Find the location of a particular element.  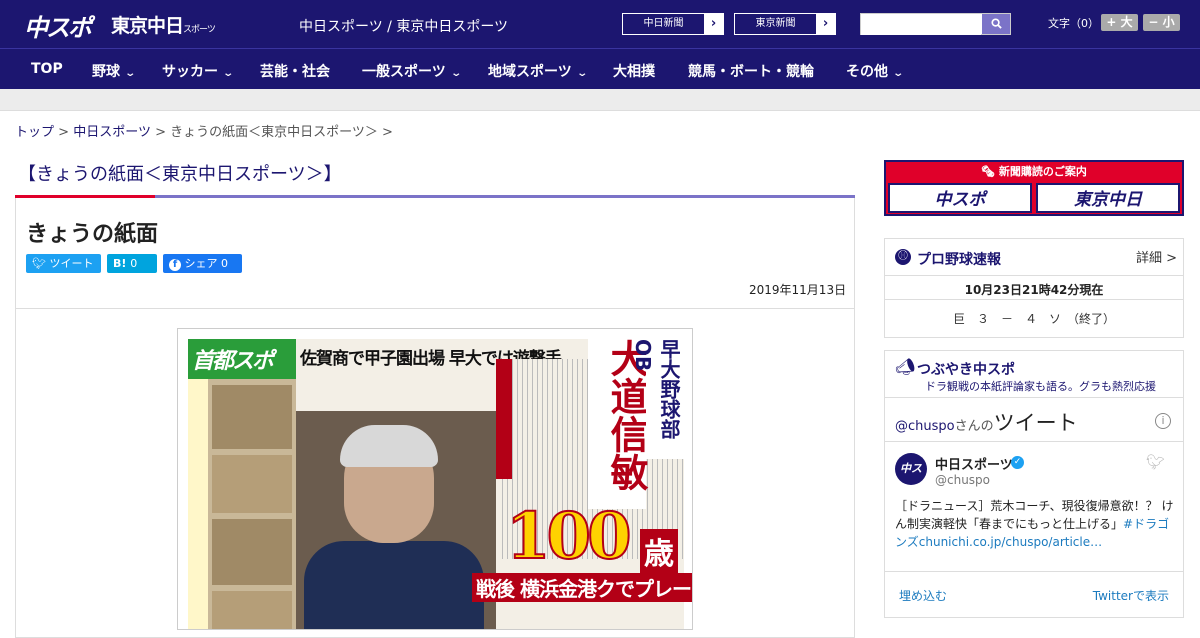

newspaper-icon: 🗞︎ is located at coordinates (988, 171).